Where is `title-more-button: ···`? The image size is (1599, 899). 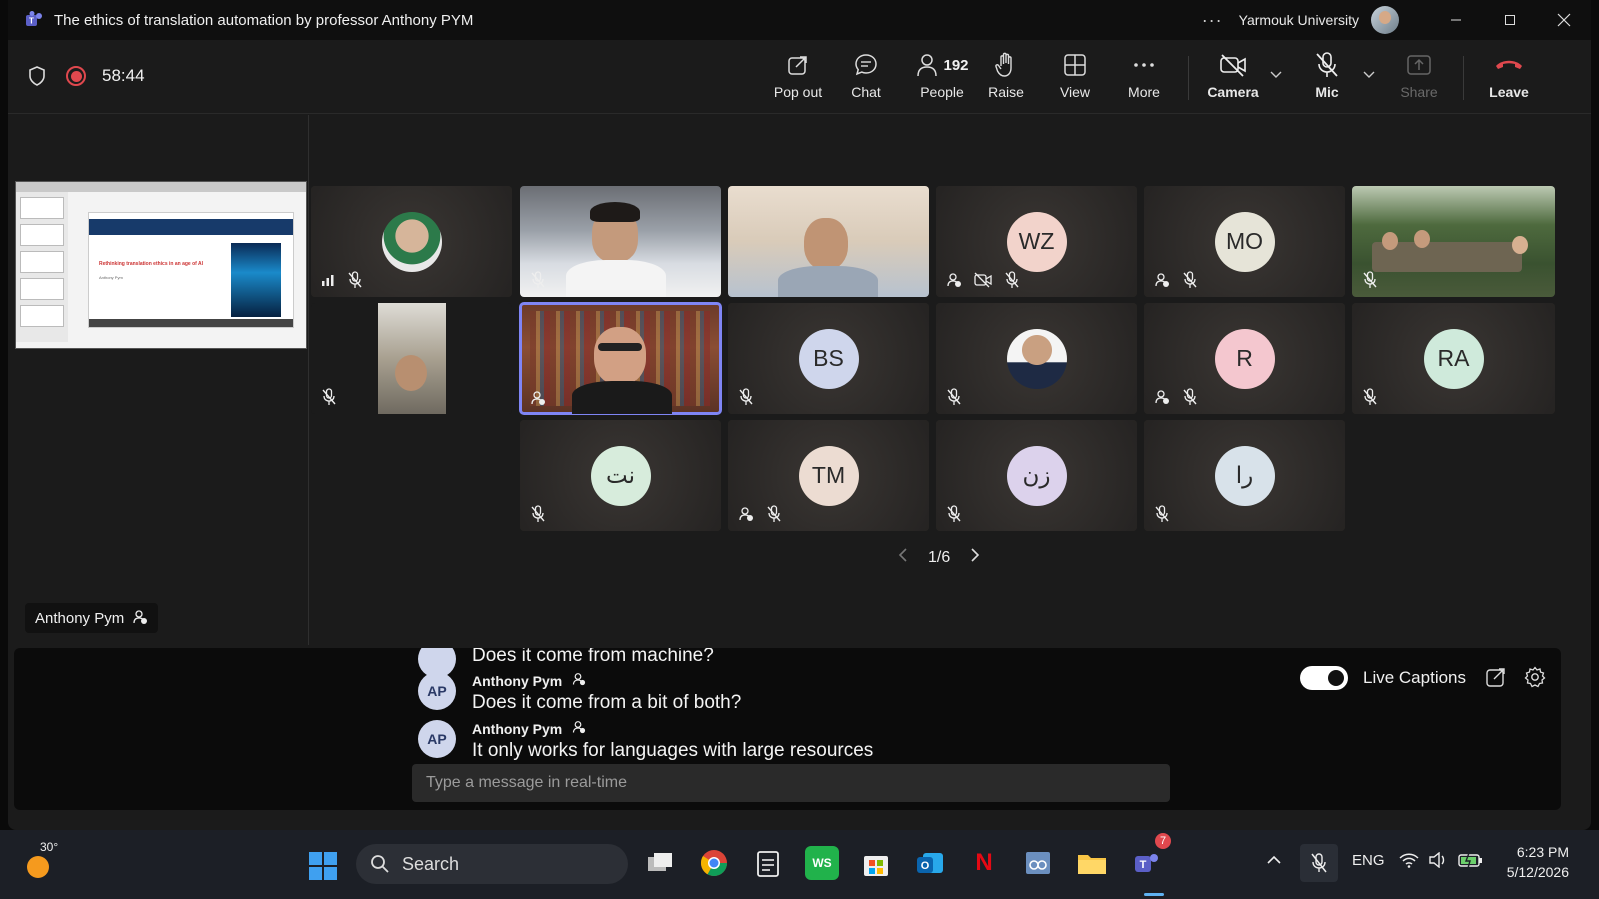
title-more-button: ··· is located at coordinates (1212, 20).